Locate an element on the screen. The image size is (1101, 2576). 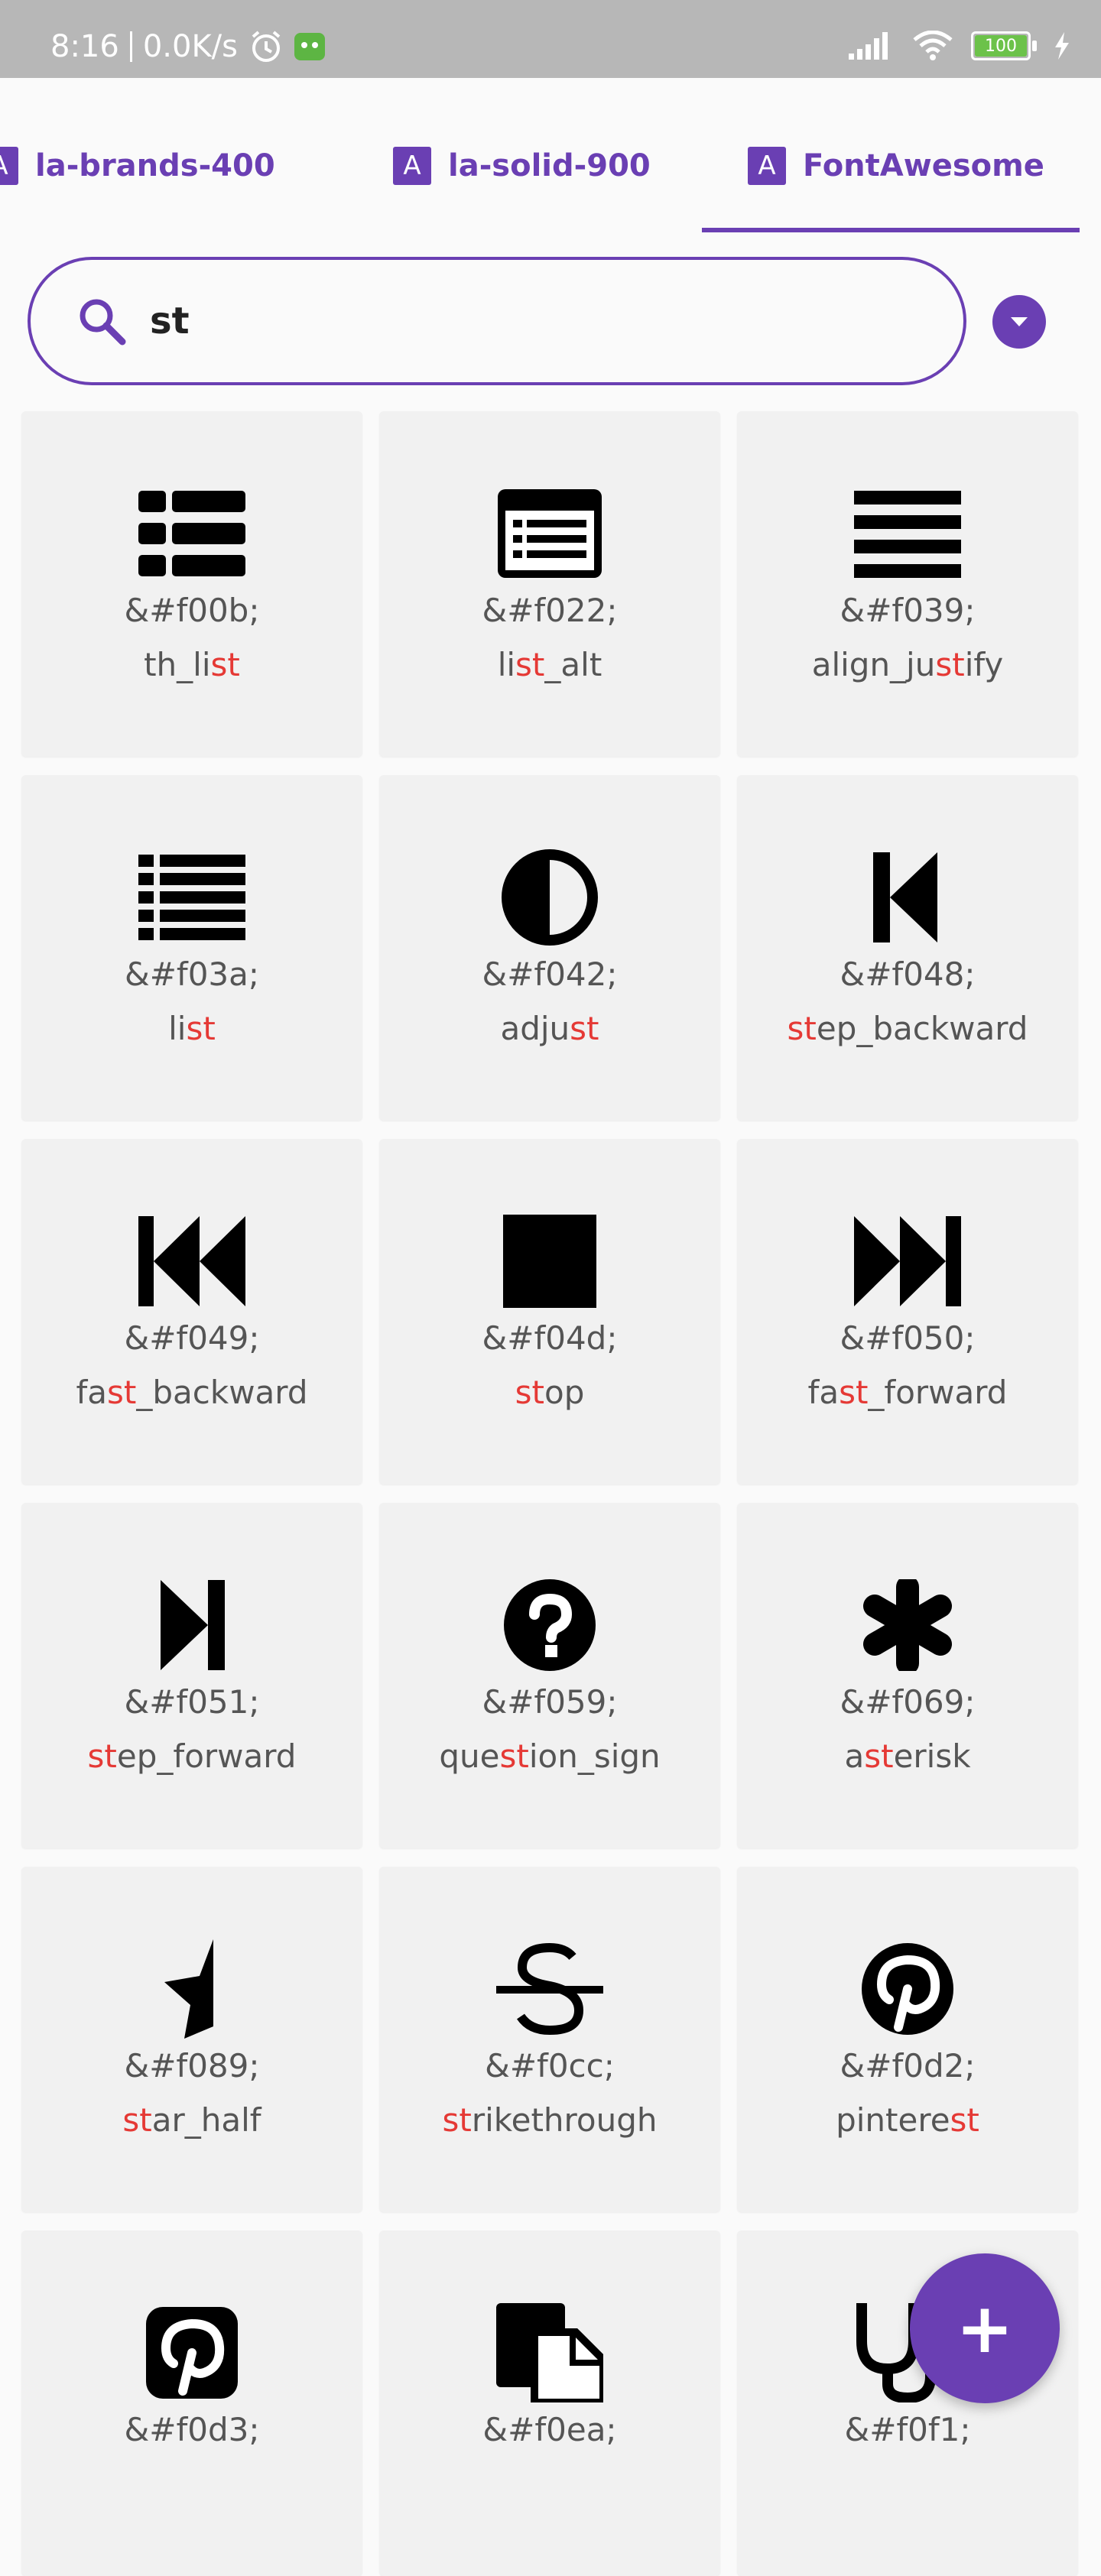
icon-name: align_justify is located at coordinates (907, 665).